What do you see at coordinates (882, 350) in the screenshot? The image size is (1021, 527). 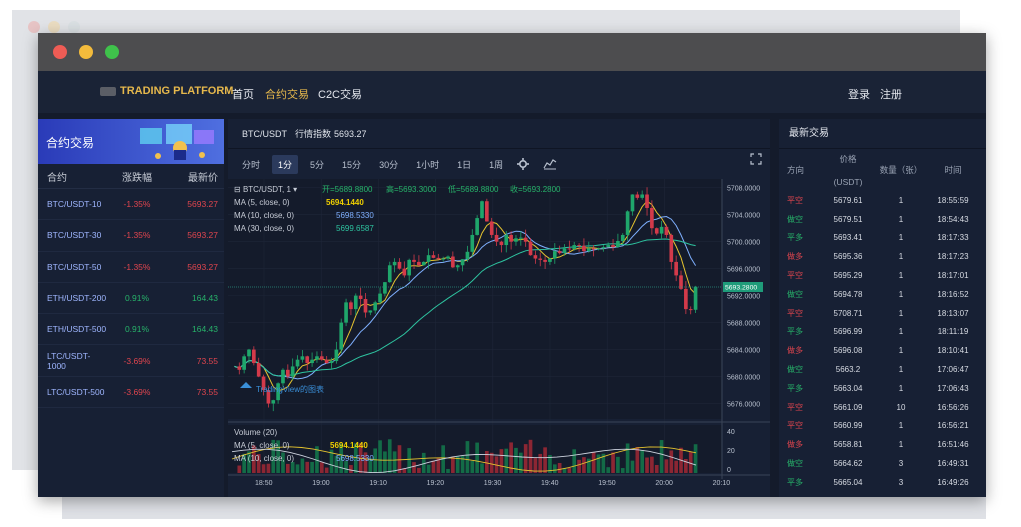 I see `trade-row: 做多 5696.08 1 18:10:41` at bounding box center [882, 350].